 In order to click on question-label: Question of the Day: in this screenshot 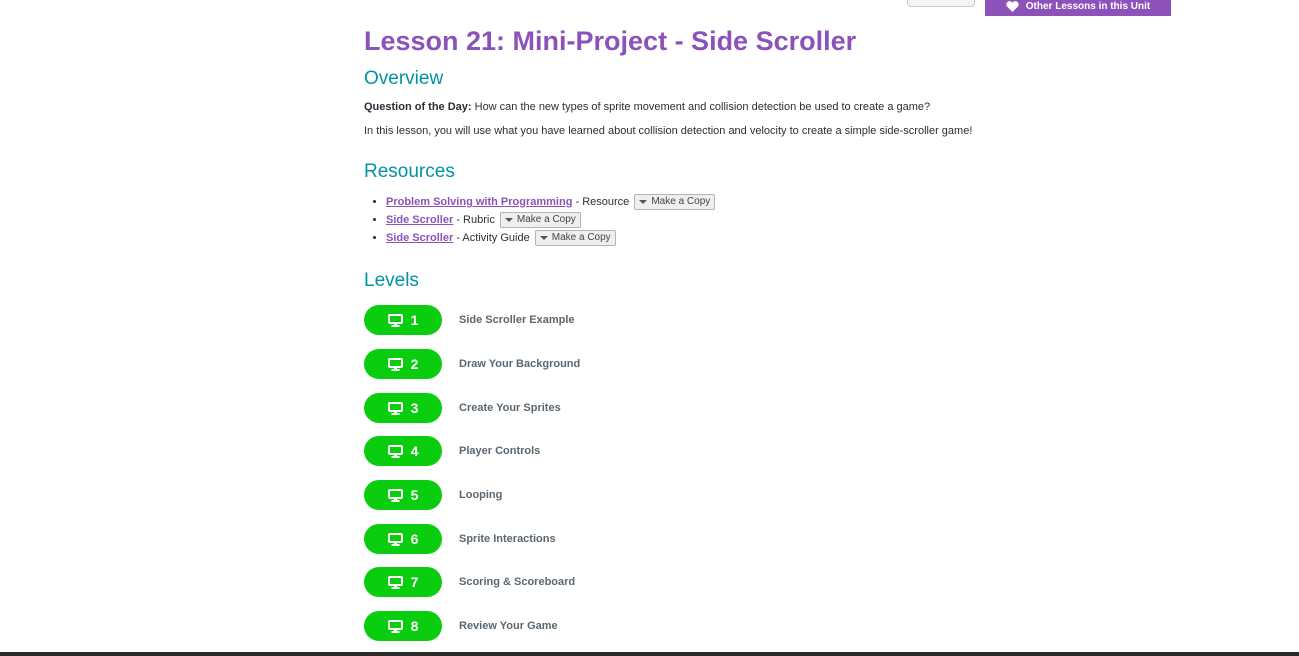, I will do `click(418, 107)`.